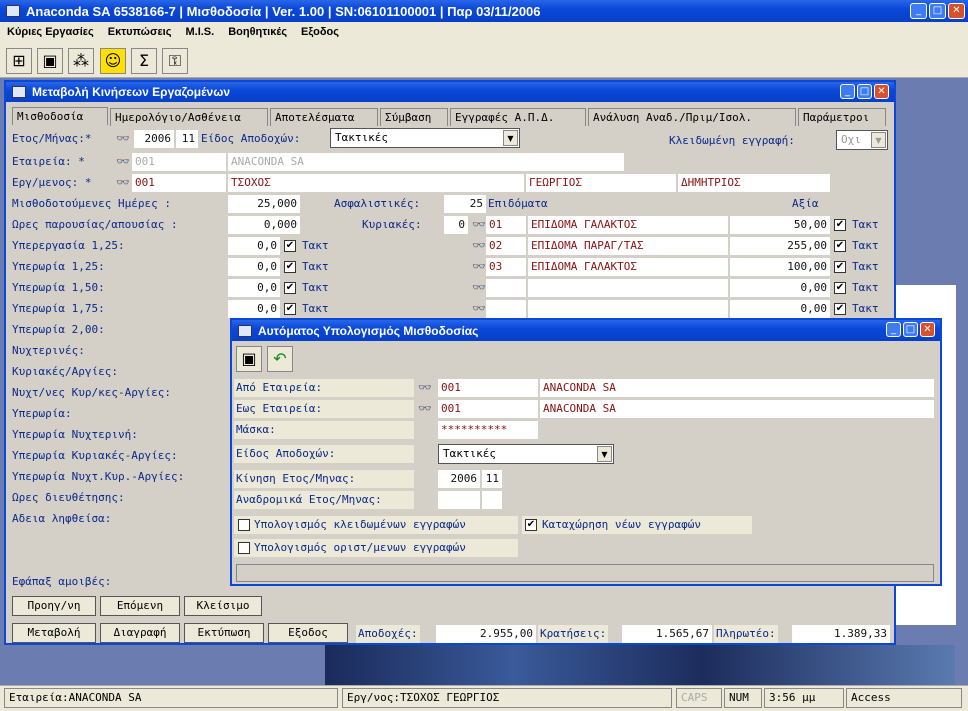 Image resolution: width=968 pixels, height=711 pixels. Describe the element at coordinates (737, 409) in the screenshot. I see `to-company-name: ANACONDA SA` at that location.